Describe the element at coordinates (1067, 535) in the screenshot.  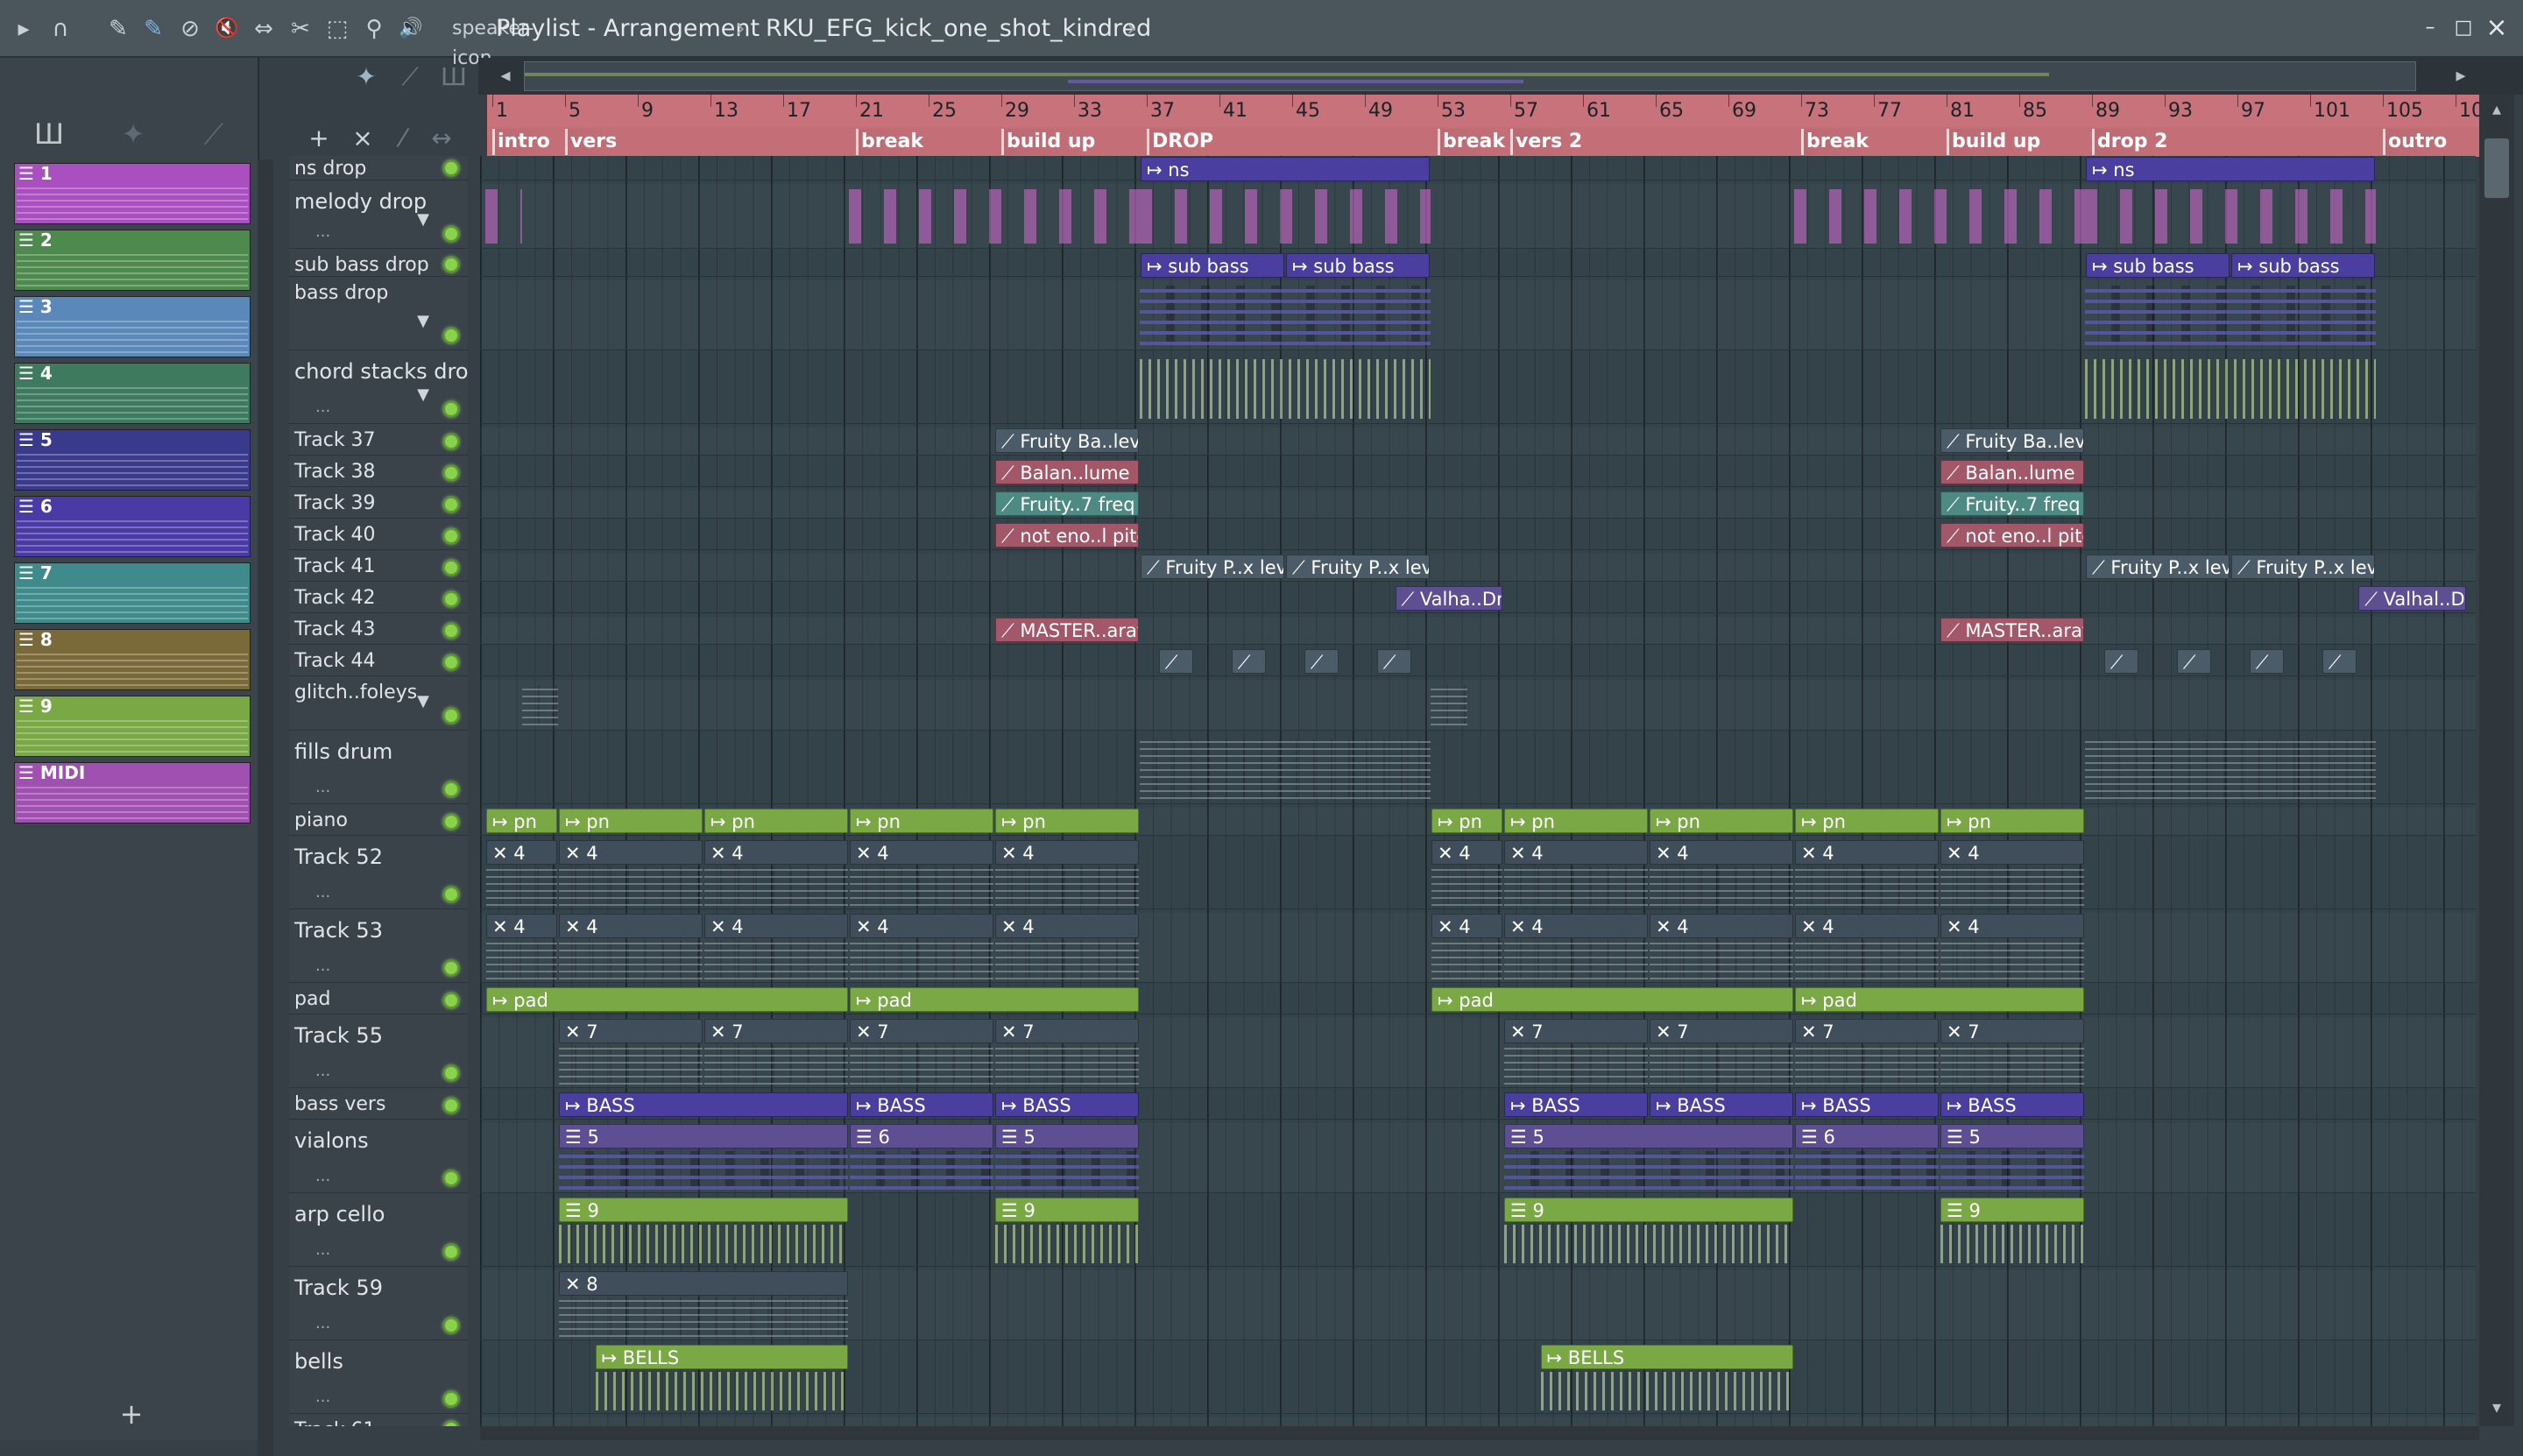
I see `pattern-clip: ⟋ not eno..l pitch` at that location.